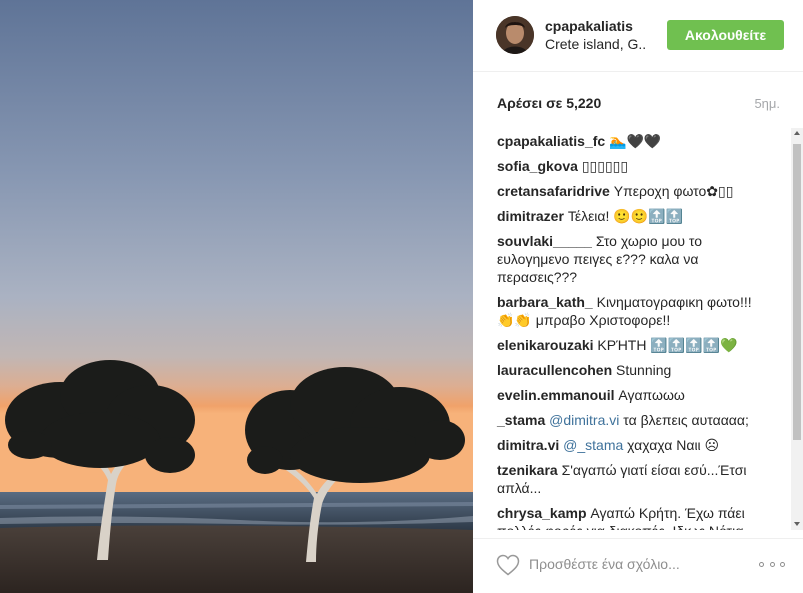 The height and width of the screenshot is (593, 803). What do you see at coordinates (551, 141) in the screenshot?
I see `comment-user: cpapakaliatis_fc` at bounding box center [551, 141].